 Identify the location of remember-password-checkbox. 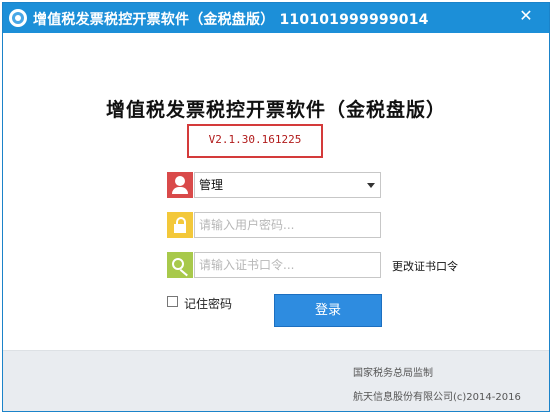
(172, 301).